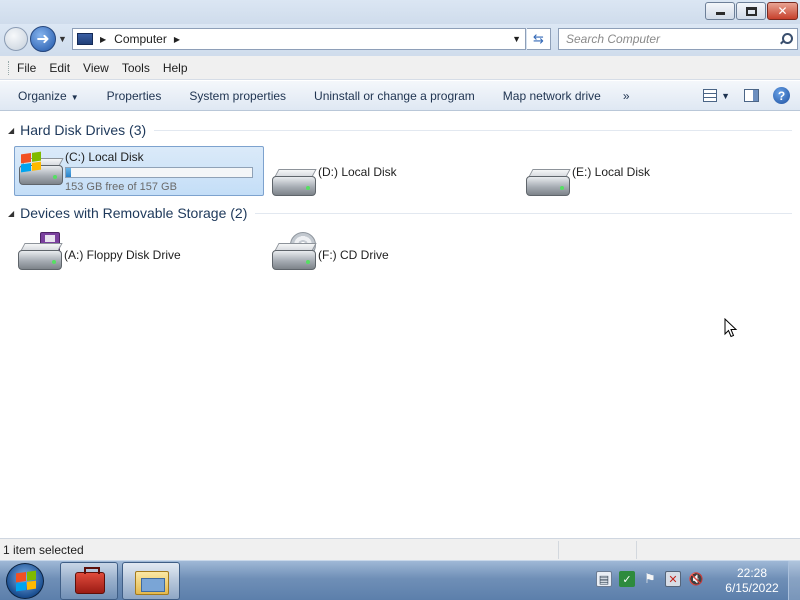 The height and width of the screenshot is (600, 800). I want to click on refresh-button: ⇆, so click(539, 39).